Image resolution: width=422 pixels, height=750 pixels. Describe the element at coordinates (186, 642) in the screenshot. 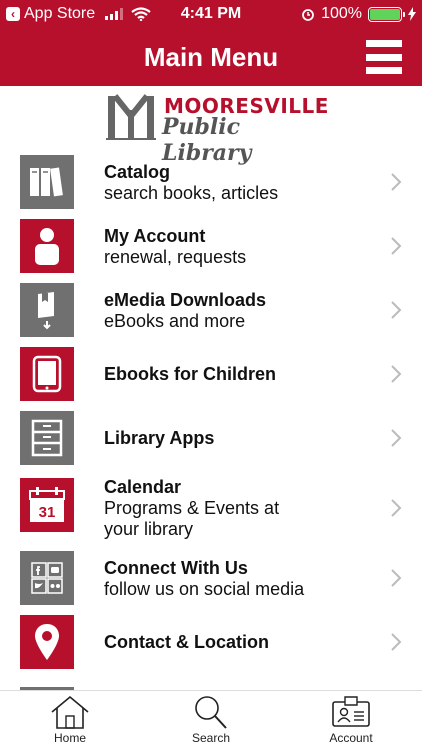

I see `menu-item-title: Contact & Location` at that location.